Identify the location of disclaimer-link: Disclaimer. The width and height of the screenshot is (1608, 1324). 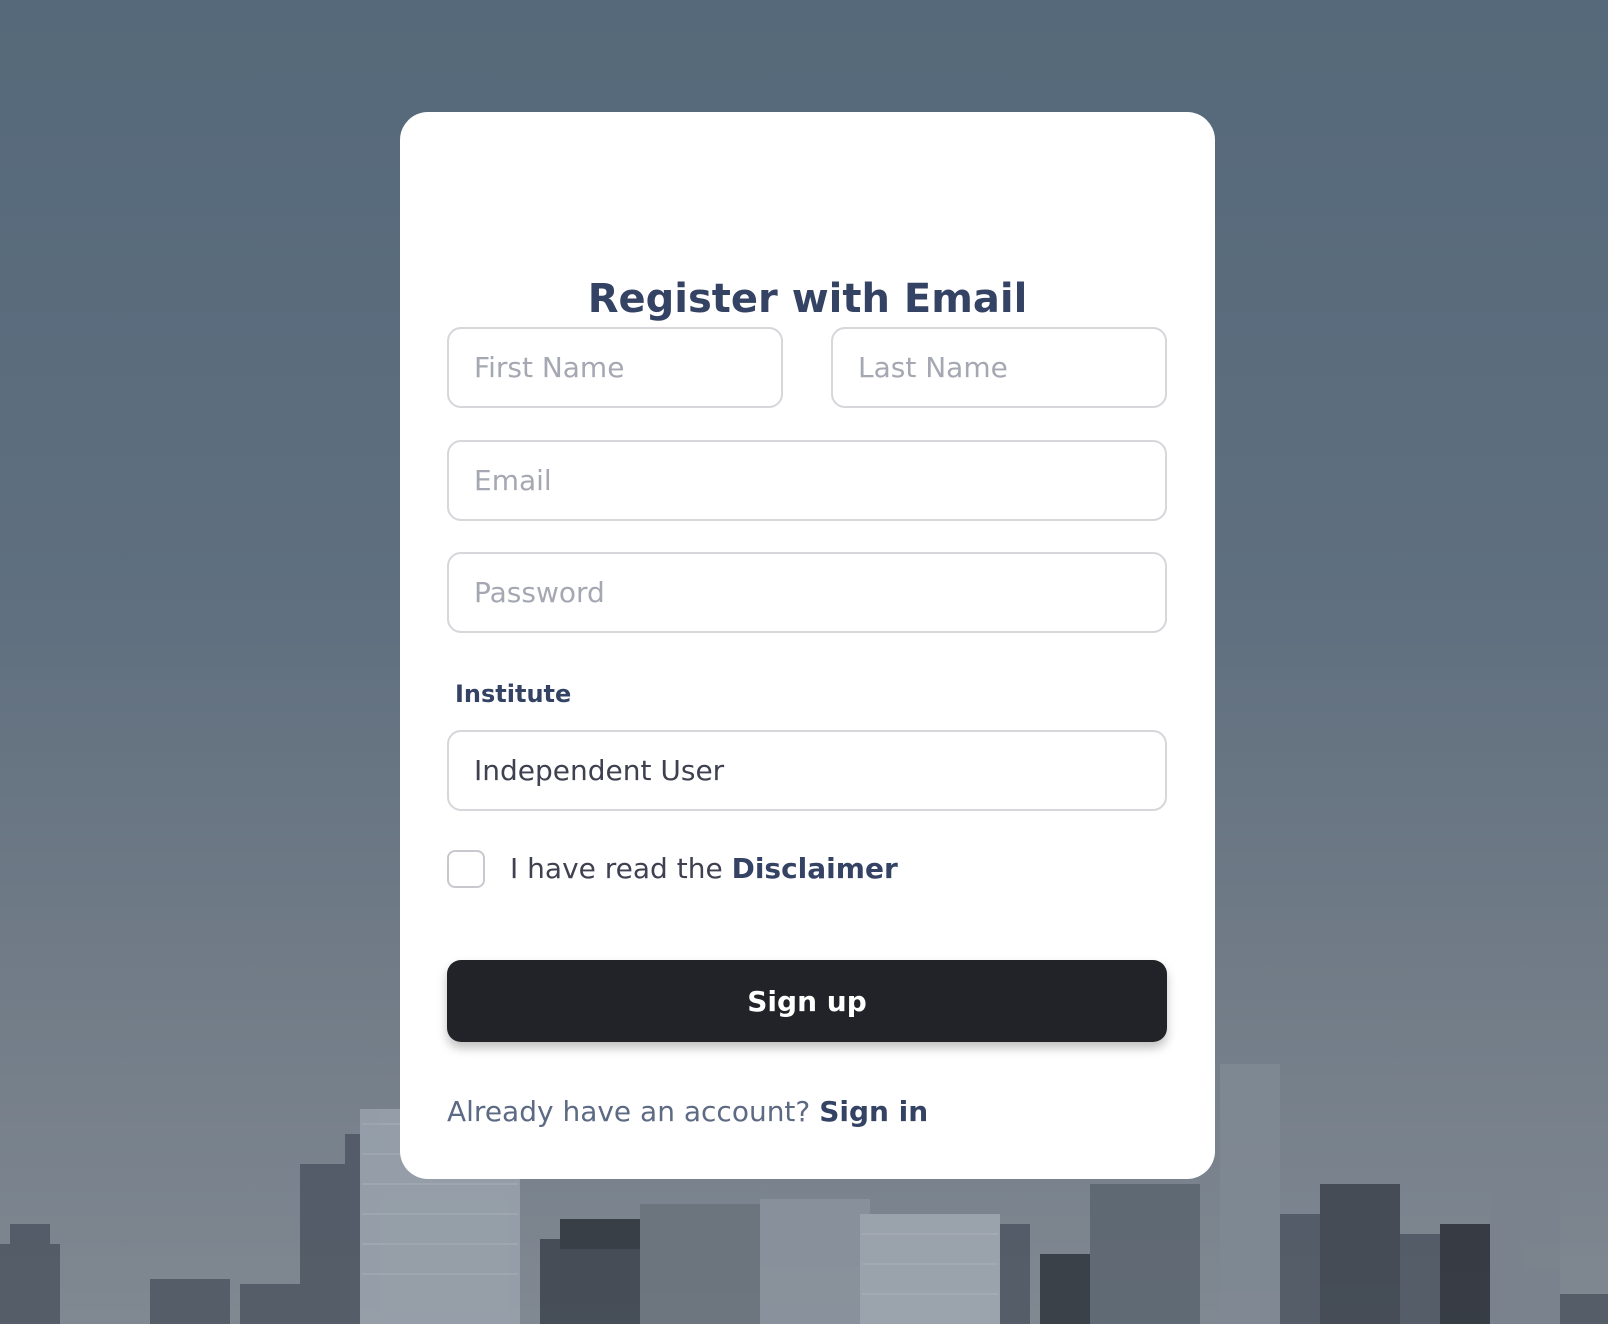
(815, 868).